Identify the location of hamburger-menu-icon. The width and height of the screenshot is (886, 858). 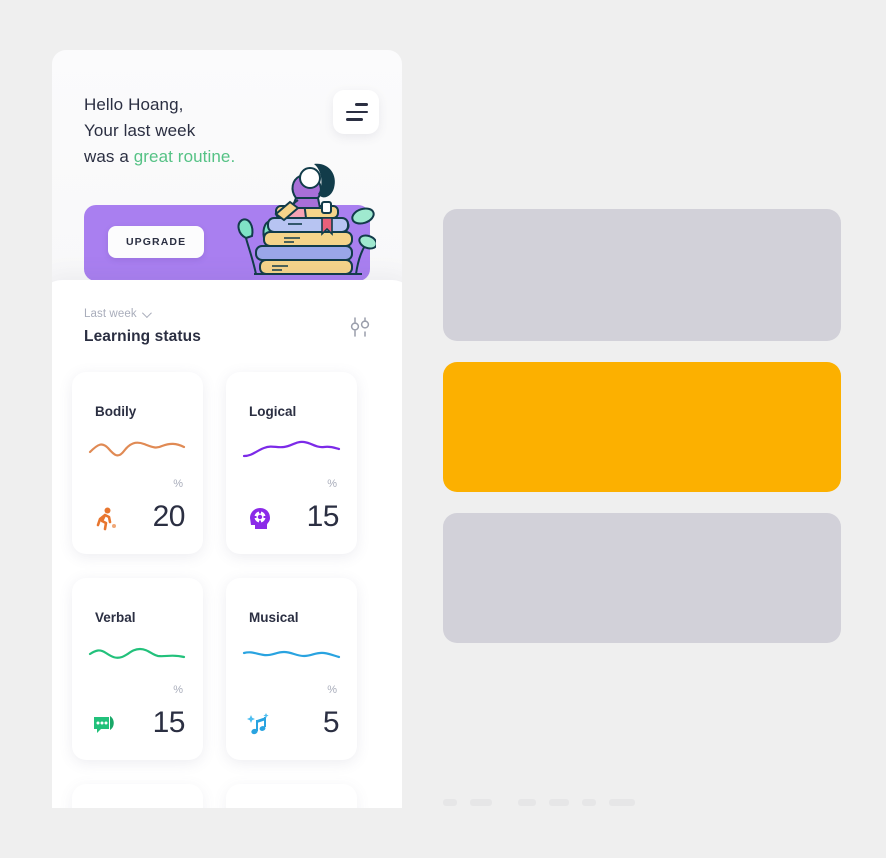
(356, 112).